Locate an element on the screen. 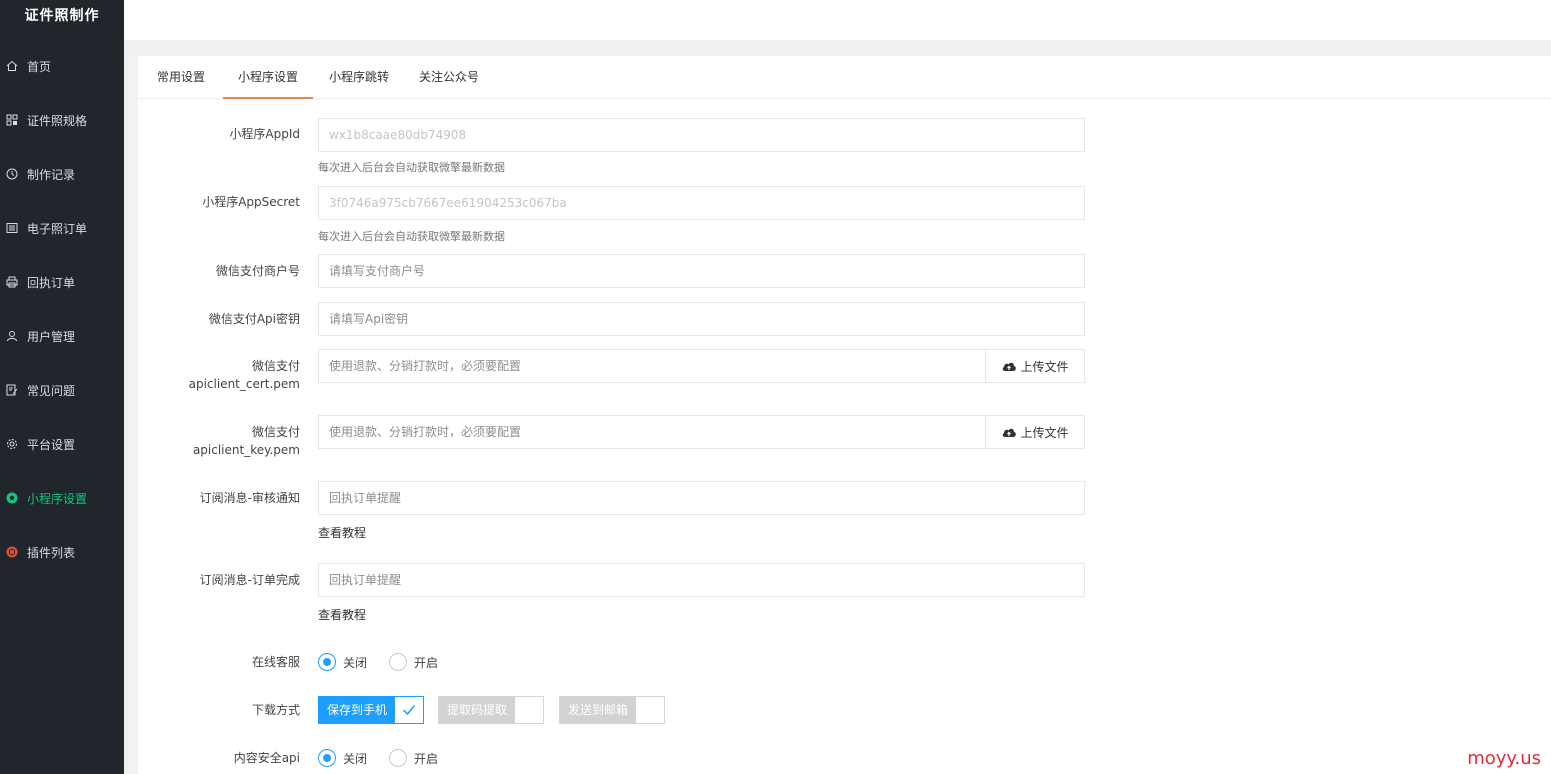 The image size is (1551, 774). sub-audit-label: 订阅消息-审核通知 is located at coordinates (249, 498).